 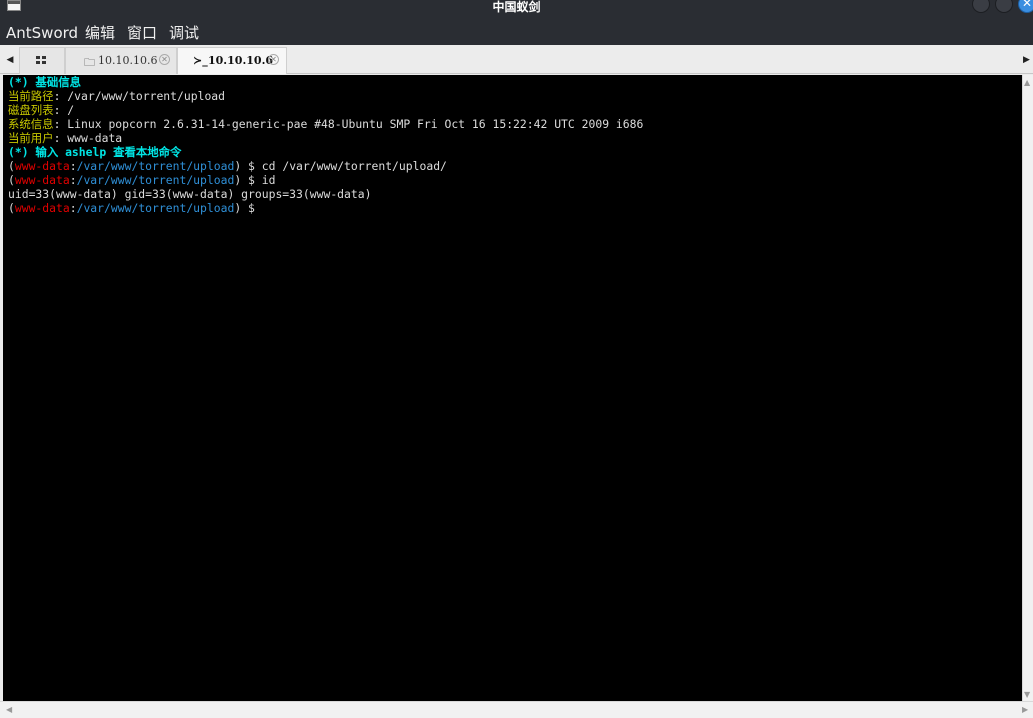 I want to click on tab-terminal: ≻_ 10.10.10.6 ✕, so click(x=232, y=60).